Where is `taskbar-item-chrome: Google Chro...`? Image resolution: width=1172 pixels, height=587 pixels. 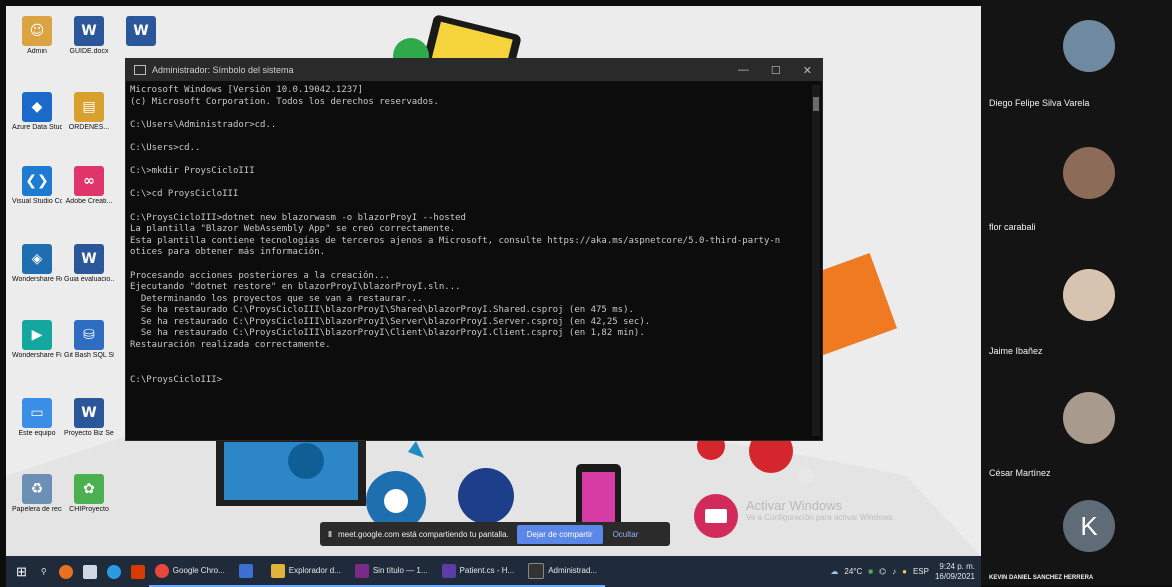 taskbar-item-chrome: Google Chro... is located at coordinates (190, 571).